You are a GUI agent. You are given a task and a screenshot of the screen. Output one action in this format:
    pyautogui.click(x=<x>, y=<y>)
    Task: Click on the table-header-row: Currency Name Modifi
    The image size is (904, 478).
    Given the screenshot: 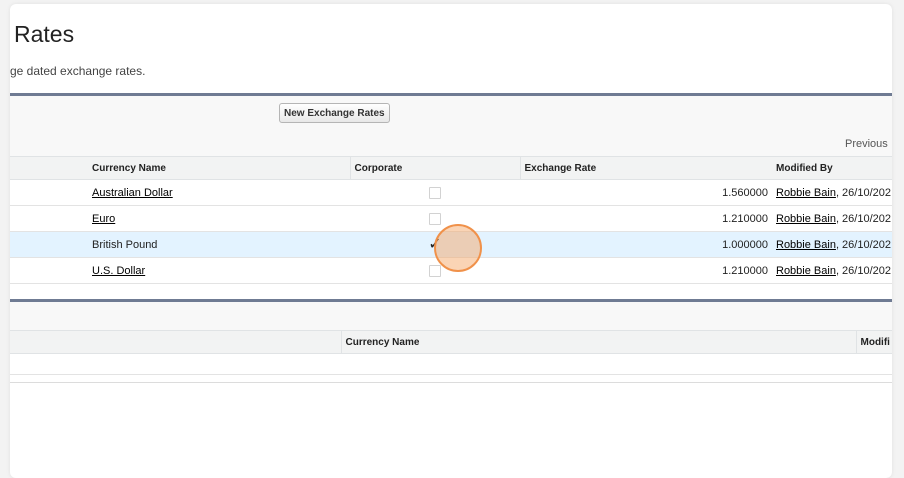 What is the action you would take?
    pyautogui.click(x=451, y=342)
    